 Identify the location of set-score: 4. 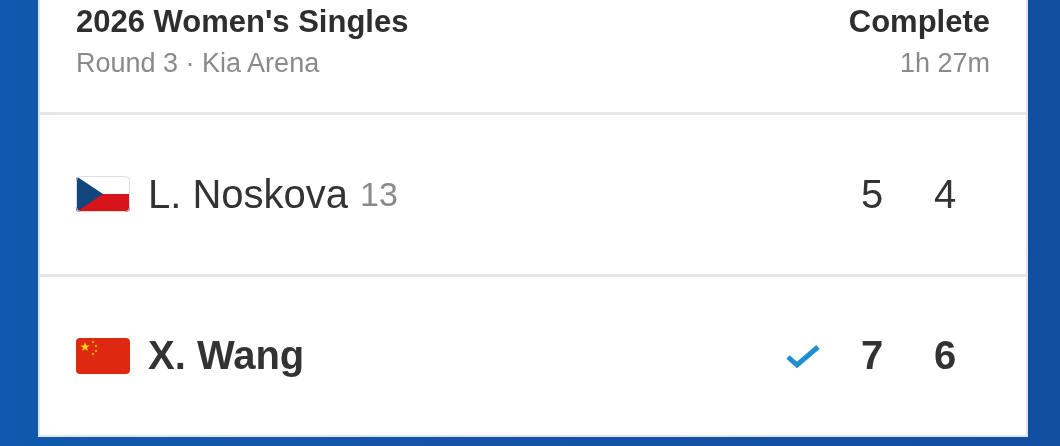
(945, 194).